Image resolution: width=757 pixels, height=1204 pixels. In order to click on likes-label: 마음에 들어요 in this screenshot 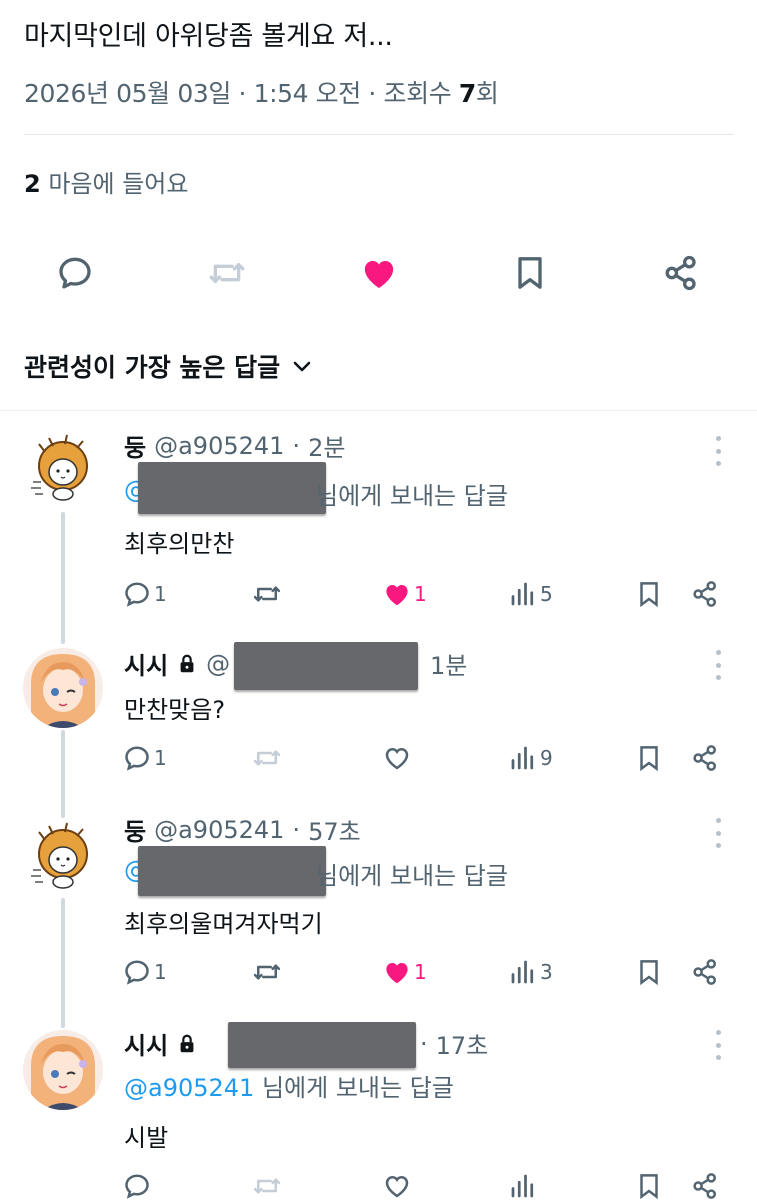, I will do `click(118, 184)`.